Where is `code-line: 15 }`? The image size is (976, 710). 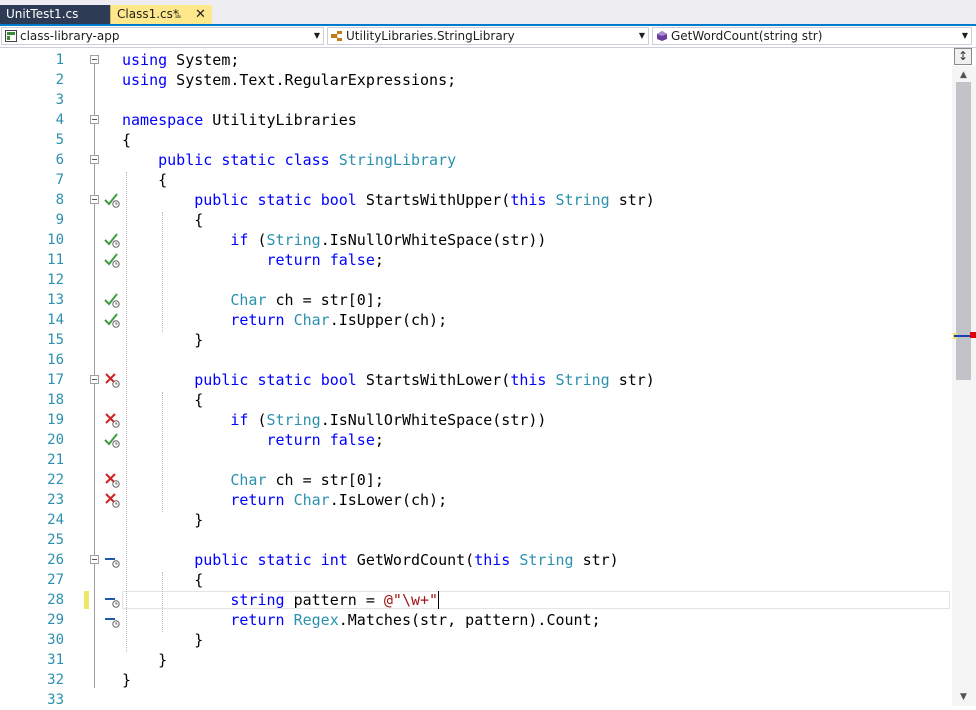 code-line: 15 } is located at coordinates (476, 340).